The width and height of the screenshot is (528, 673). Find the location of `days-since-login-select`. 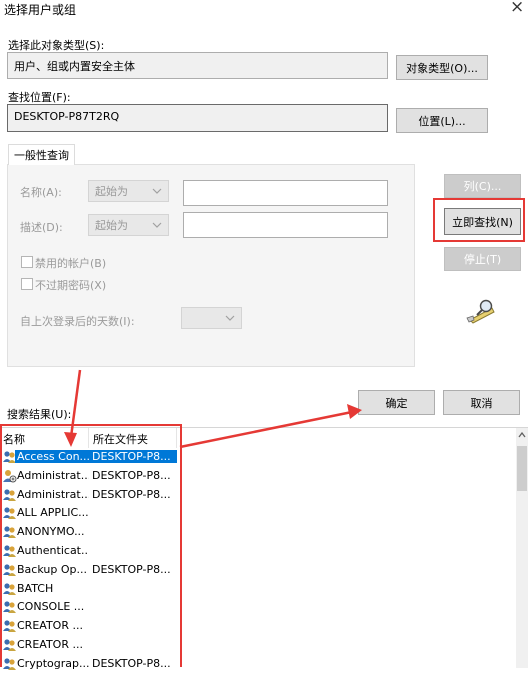

days-since-login-select is located at coordinates (211, 318).